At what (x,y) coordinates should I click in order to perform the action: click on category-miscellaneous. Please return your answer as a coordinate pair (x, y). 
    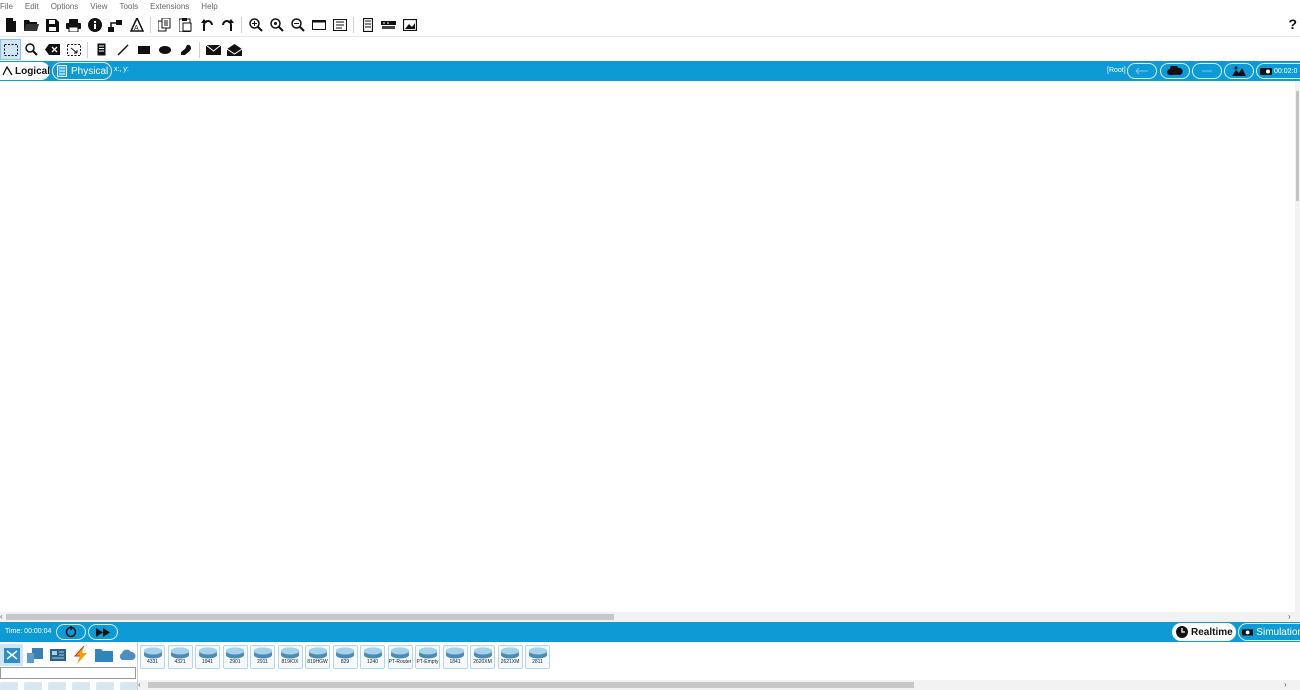
    Looking at the image, I should click on (103, 655).